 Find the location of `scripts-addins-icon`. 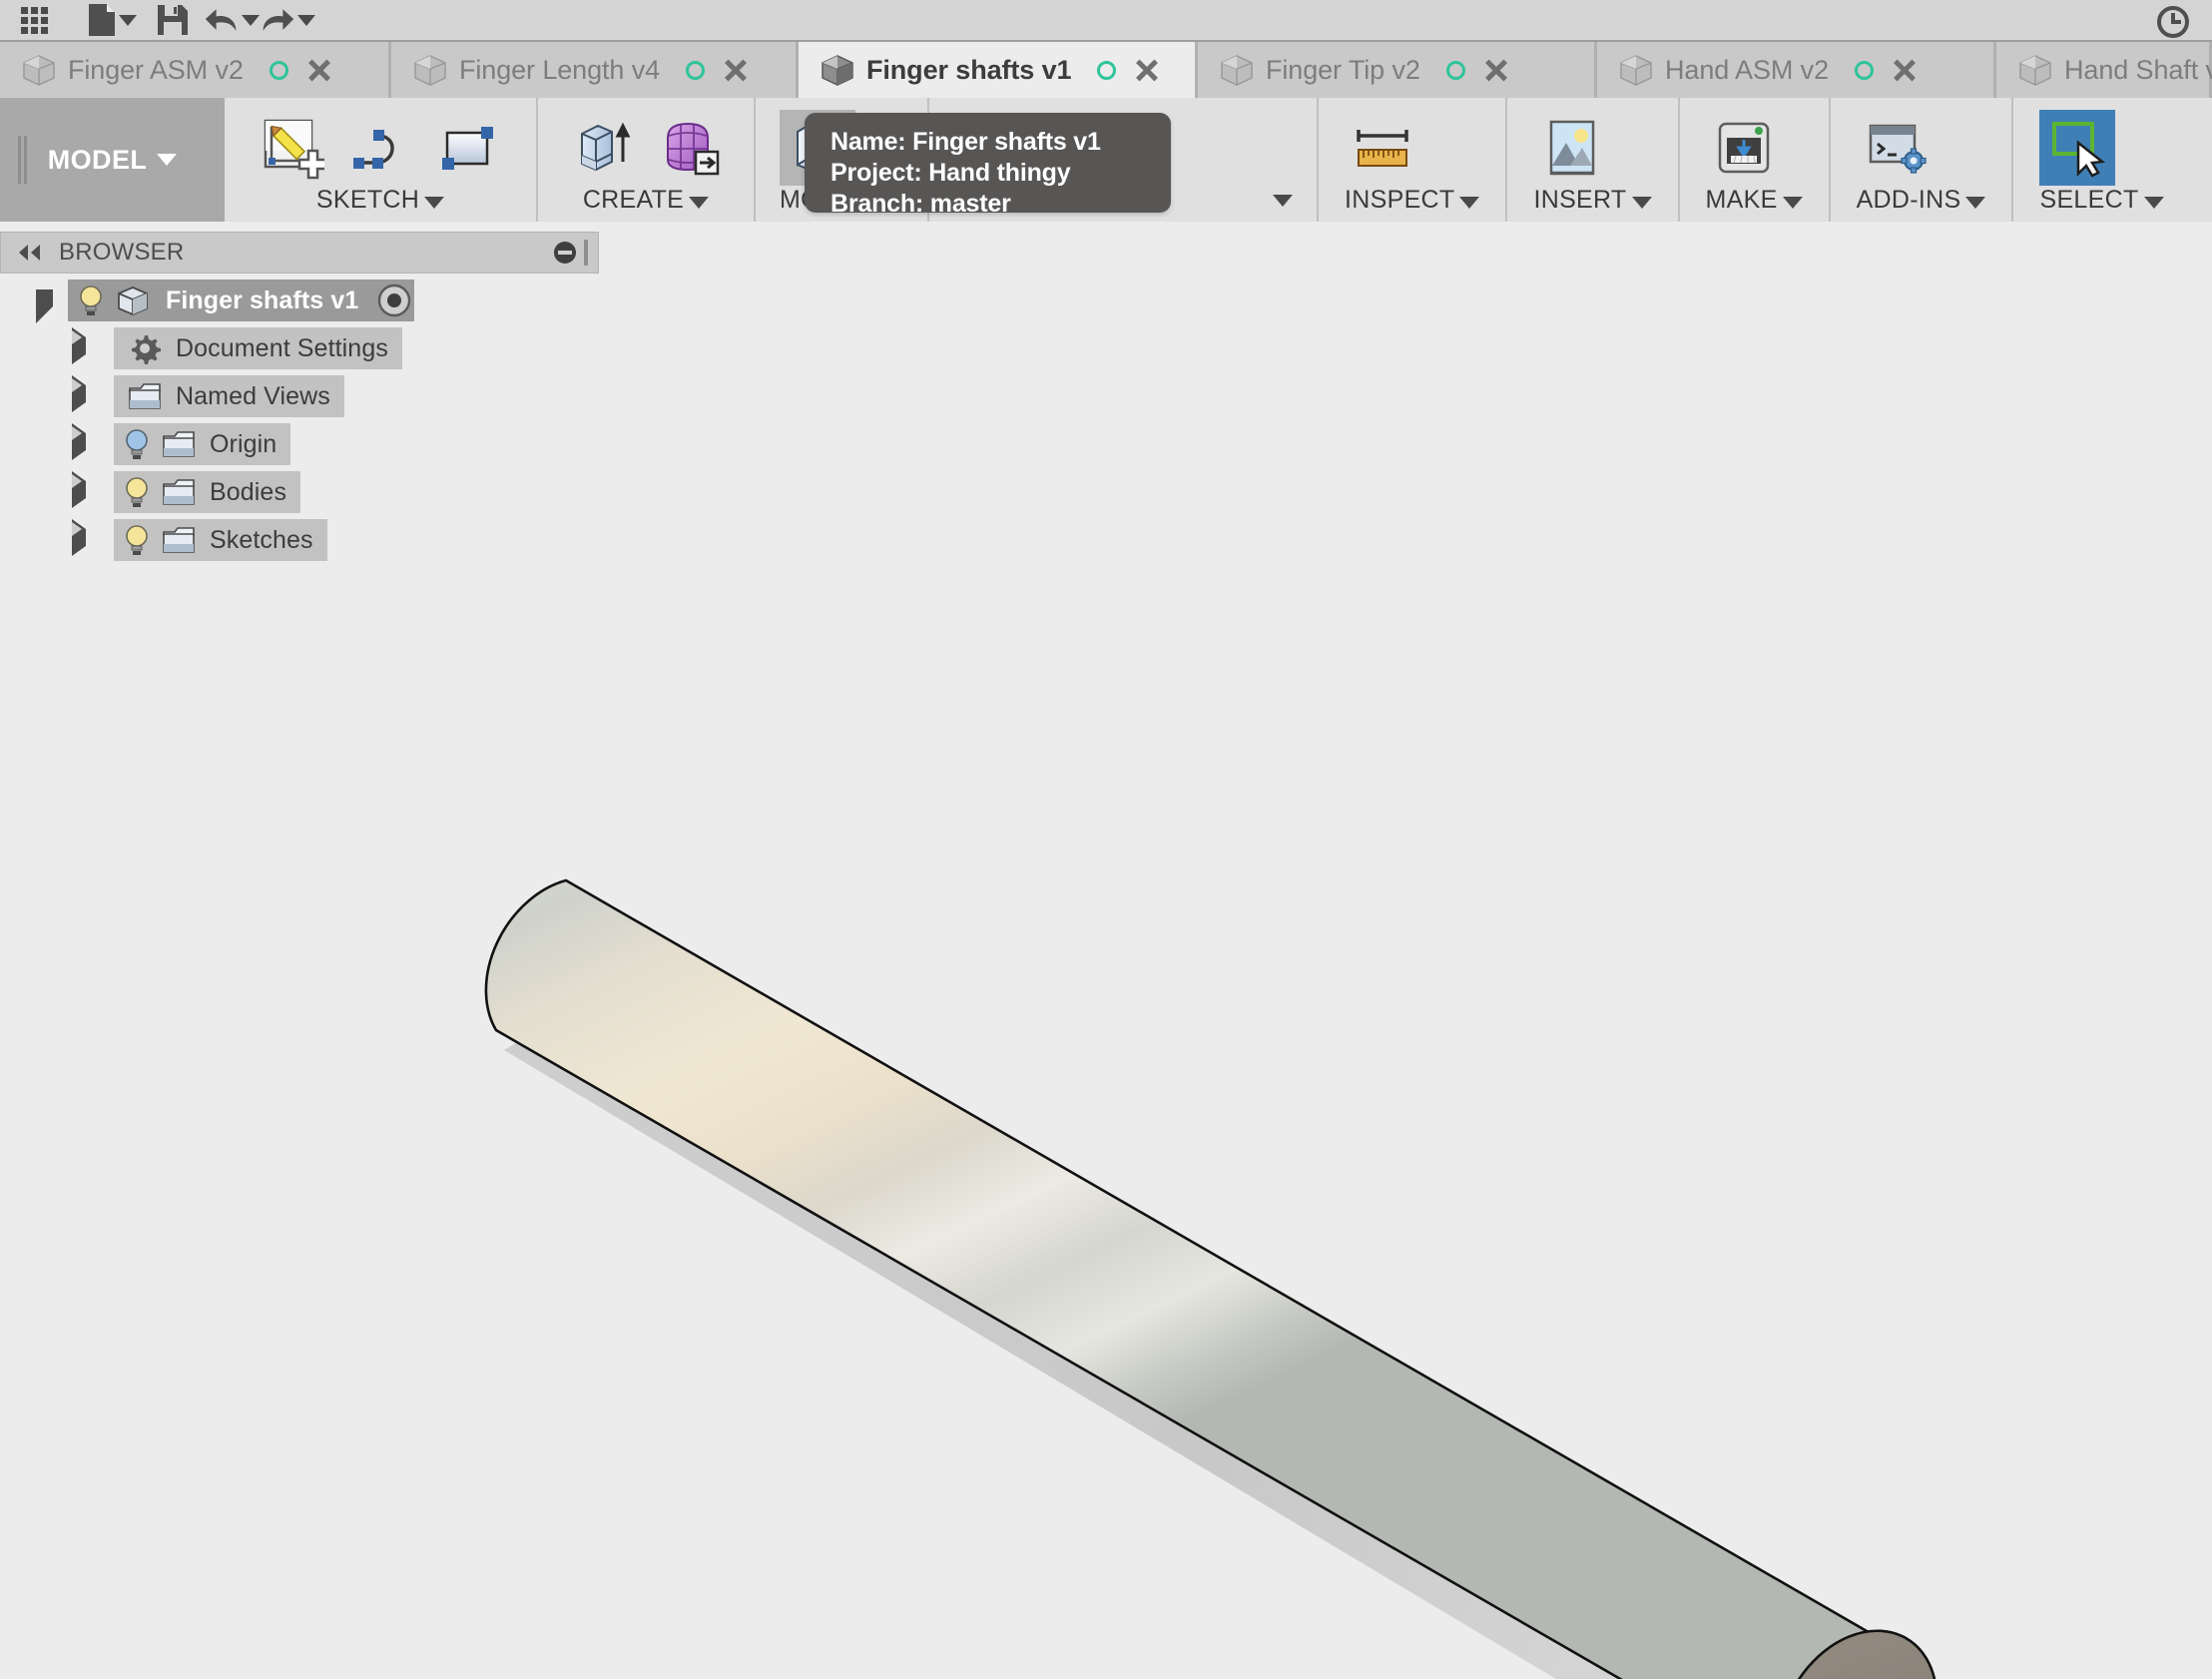

scripts-addins-icon is located at coordinates (1895, 148).